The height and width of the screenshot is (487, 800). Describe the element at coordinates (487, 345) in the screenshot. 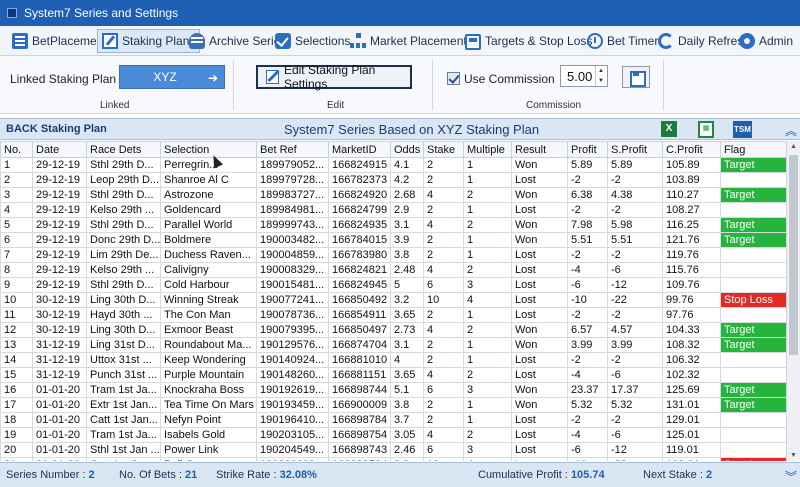

I see `table-cell: 1` at that location.